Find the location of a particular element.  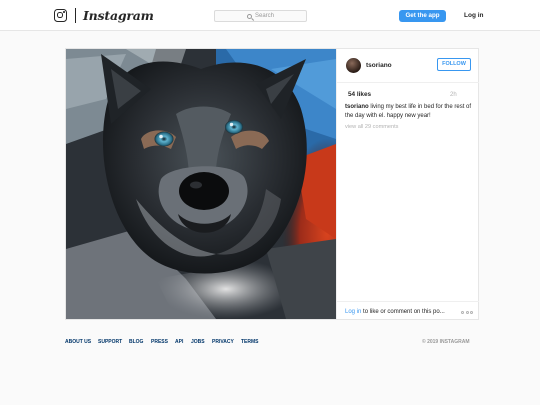

login-link: Log in is located at coordinates (474, 16).